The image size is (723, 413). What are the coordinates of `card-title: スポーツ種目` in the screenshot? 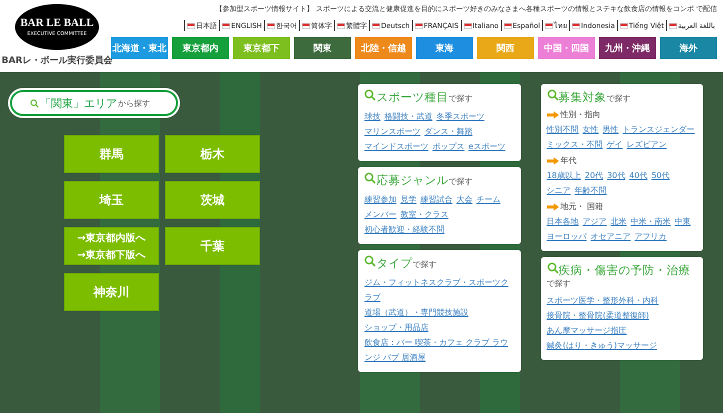 It's located at (412, 97).